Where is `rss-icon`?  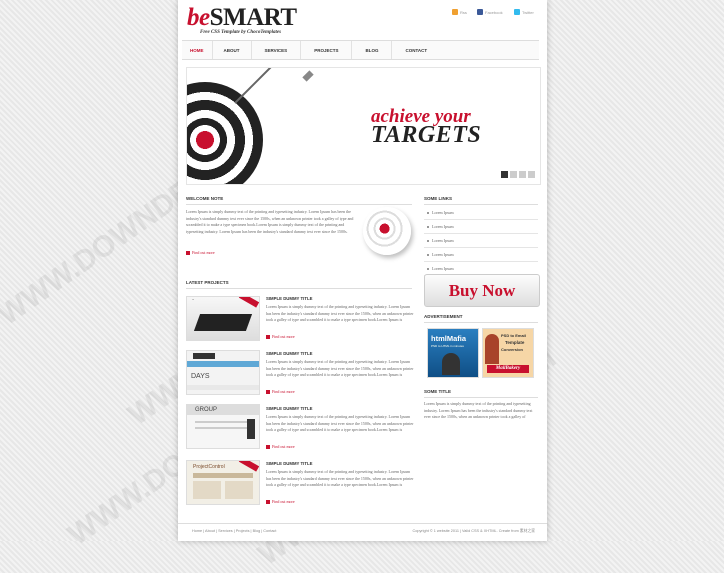
rss-icon is located at coordinates (455, 12).